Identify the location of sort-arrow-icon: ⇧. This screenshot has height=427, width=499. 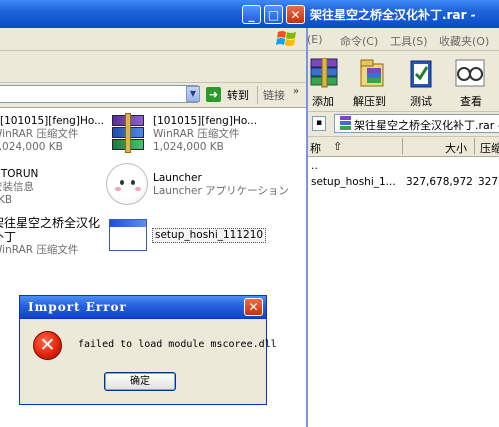
(337, 146).